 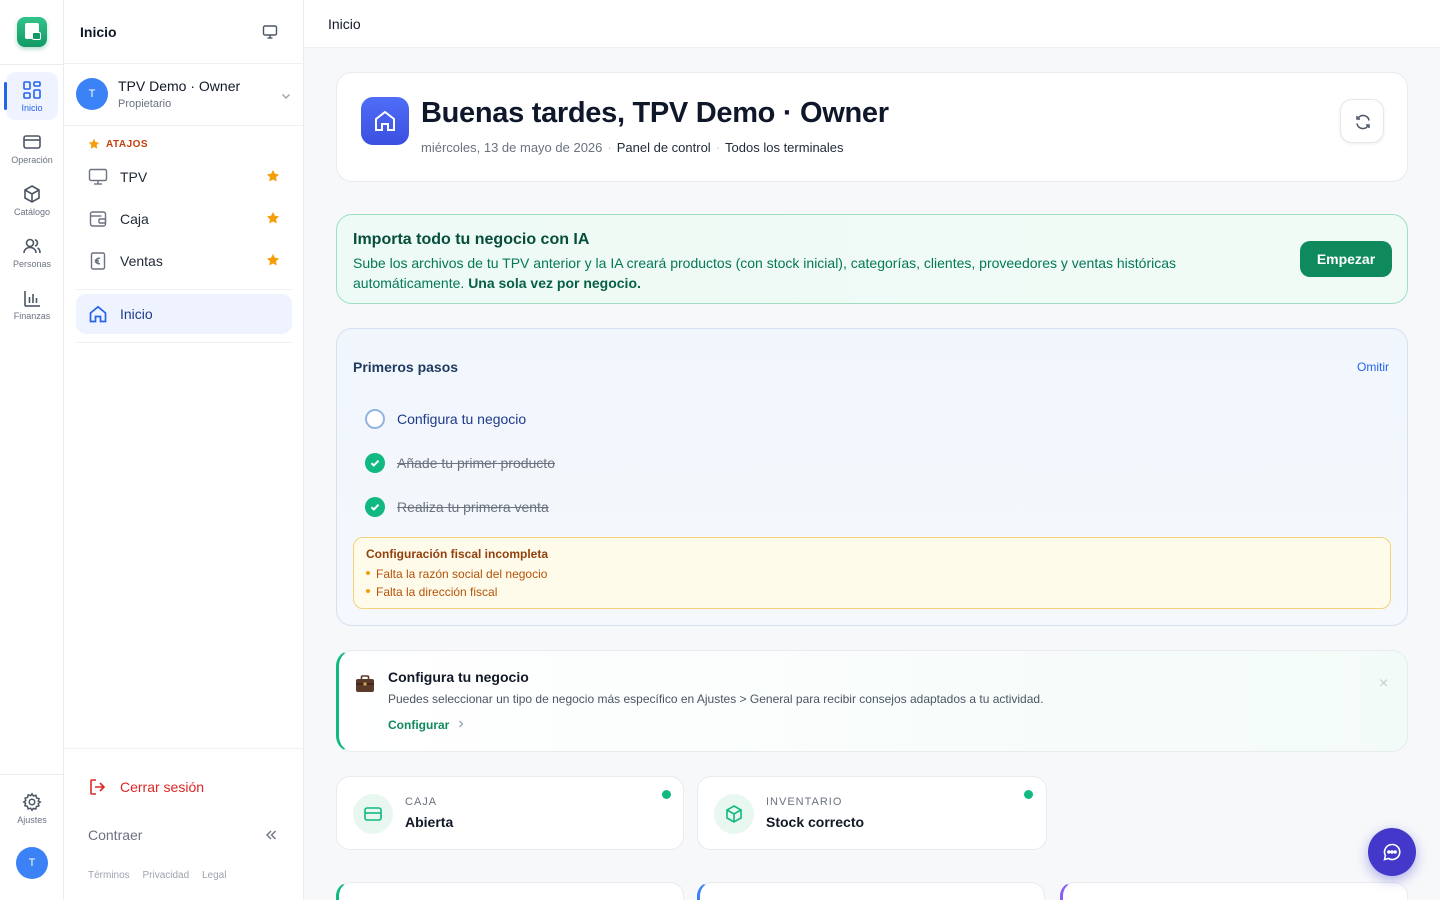 I want to click on legal-link: Legal, so click(x=214, y=875).